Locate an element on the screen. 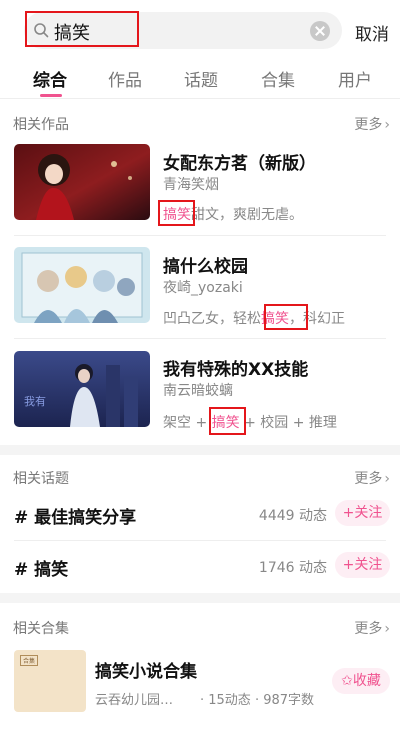 This screenshot has width=400, height=737. work-title: 我有特殊的XX技能 is located at coordinates (236, 370).